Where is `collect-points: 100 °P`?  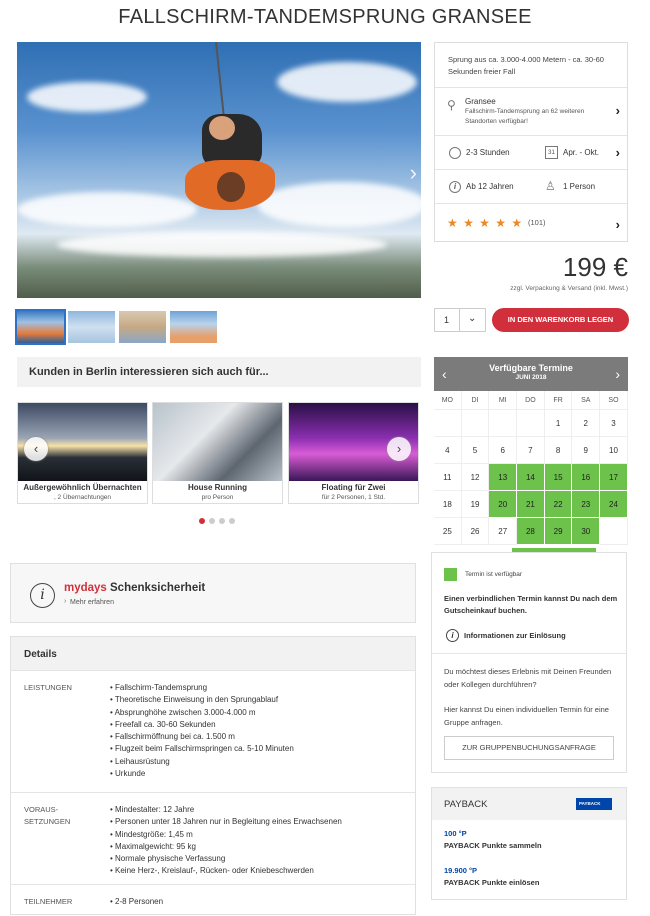 collect-points: 100 °P is located at coordinates (455, 833).